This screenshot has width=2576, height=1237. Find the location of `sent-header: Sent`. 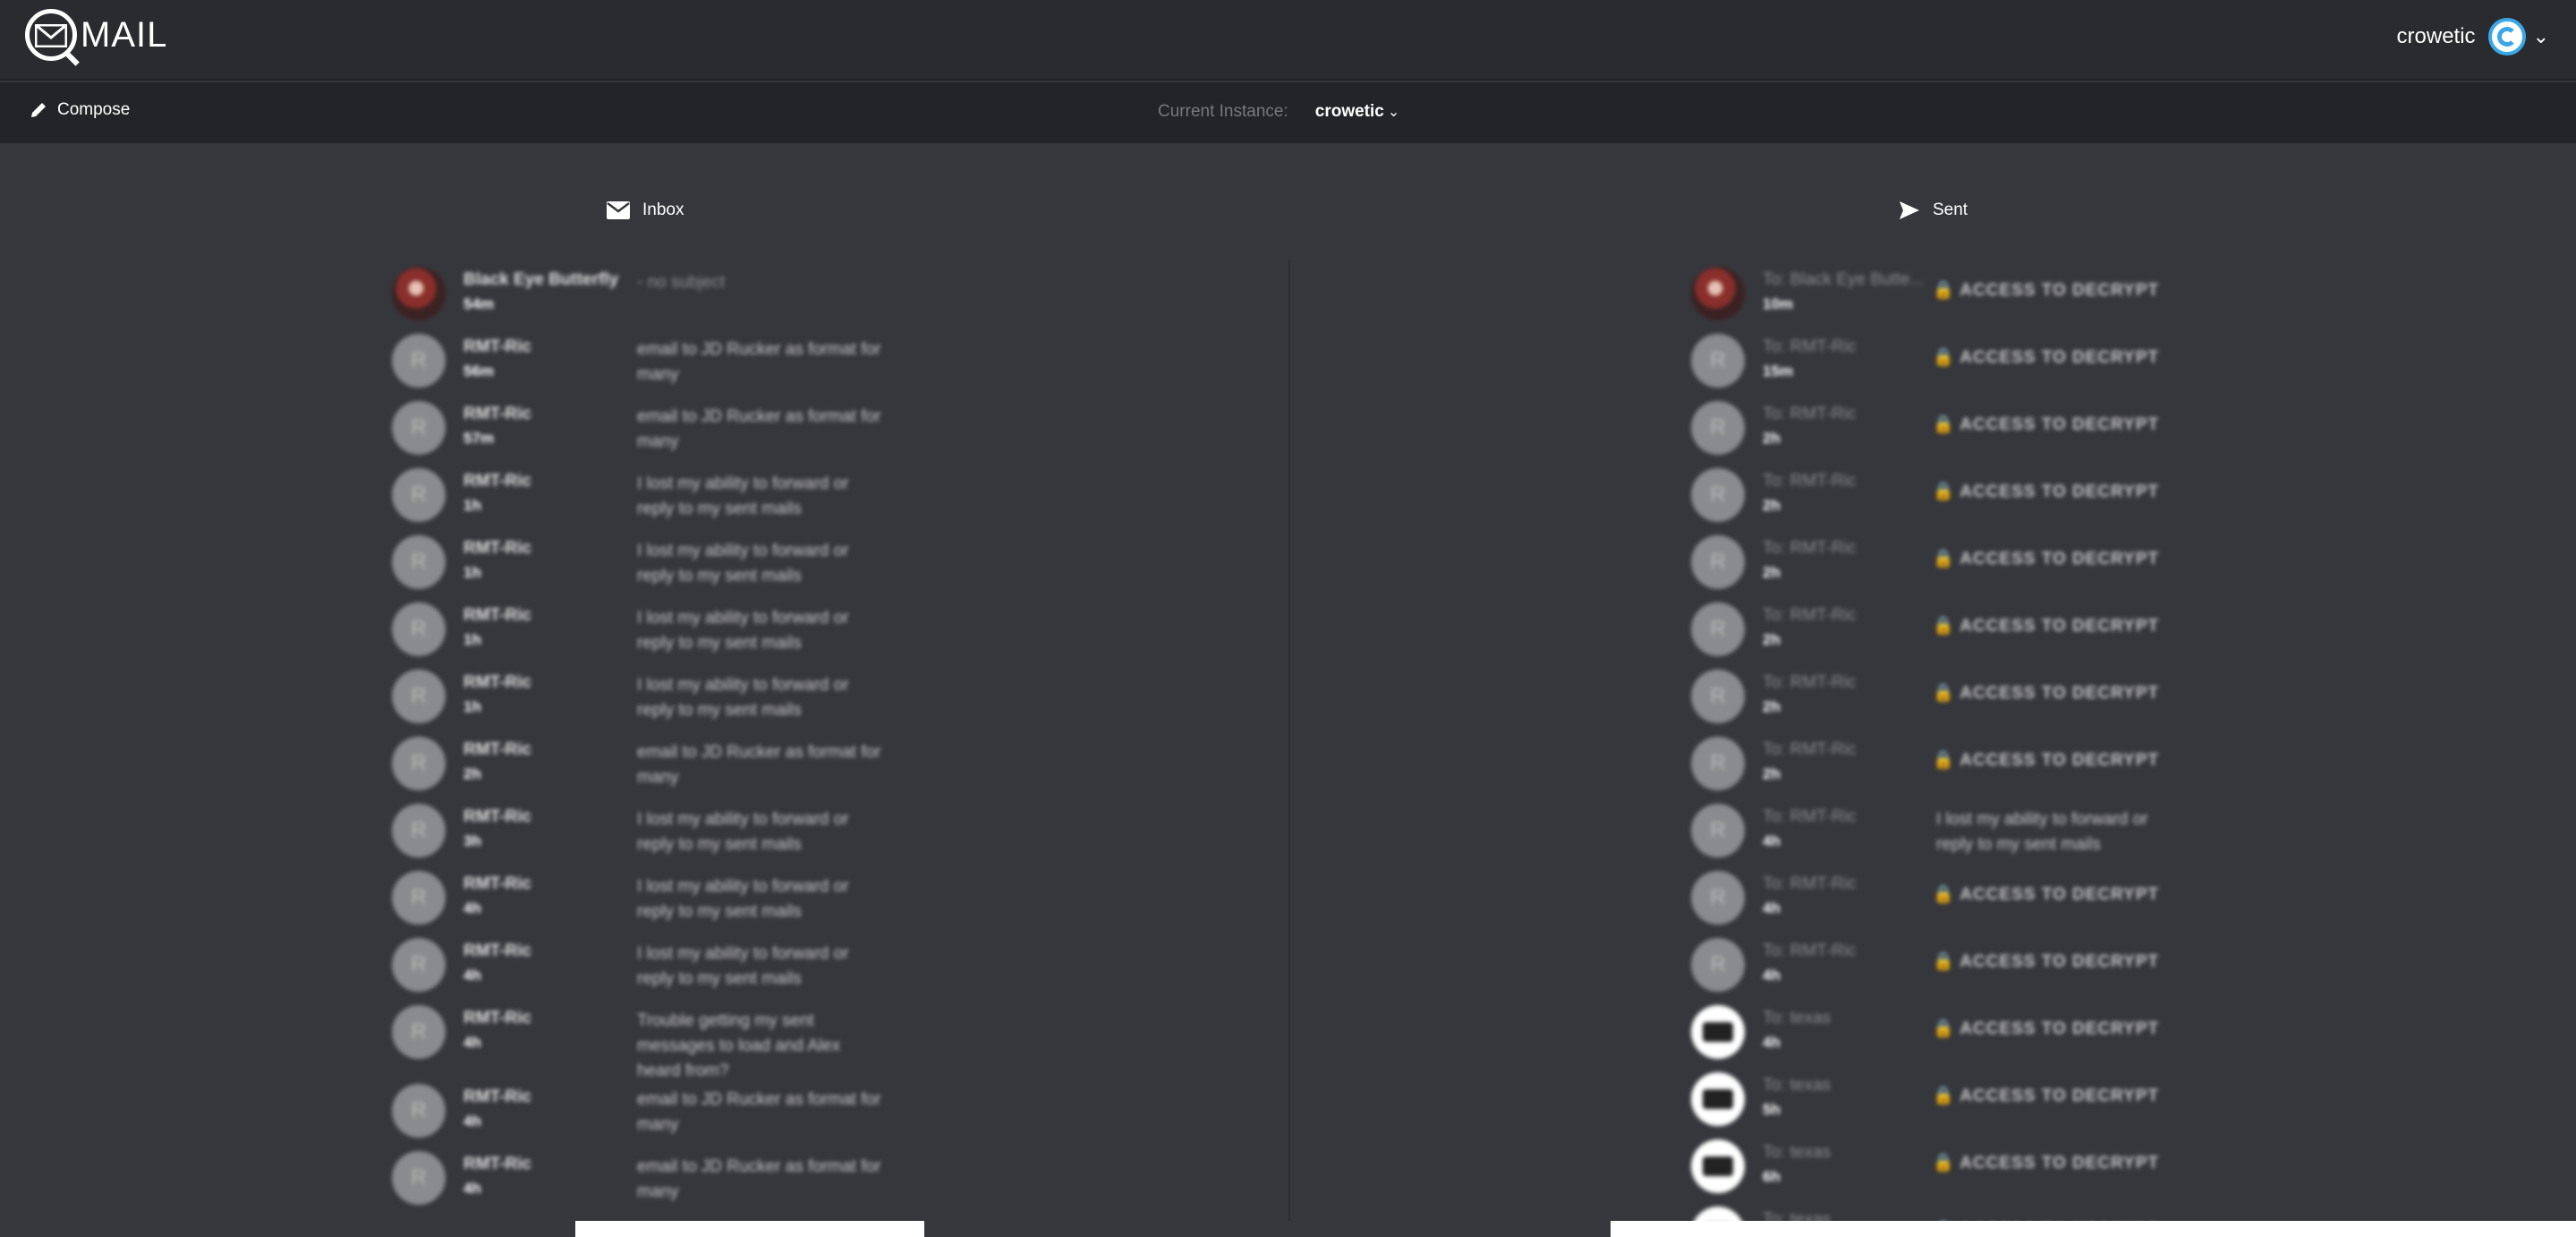

sent-header: Sent is located at coordinates (1933, 210).